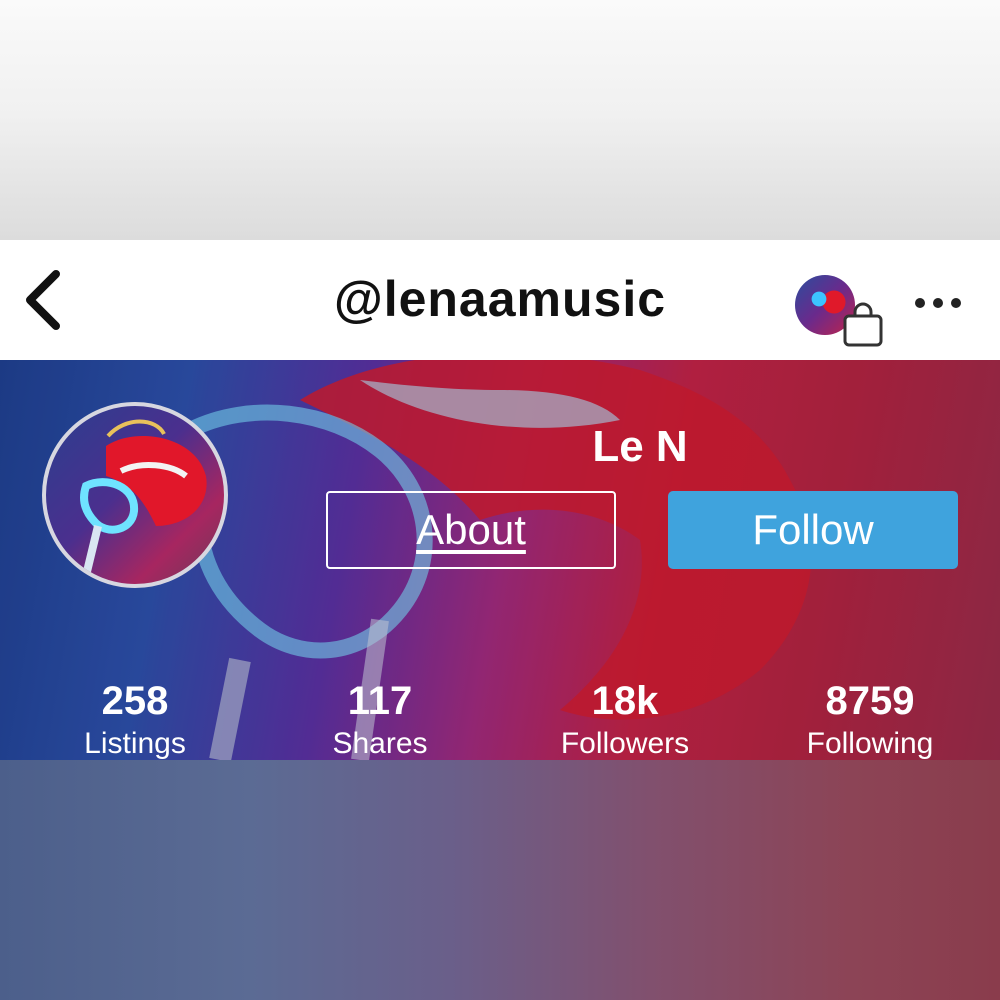 The height and width of the screenshot is (1000, 1000). What do you see at coordinates (625, 743) in the screenshot?
I see `stat-label: Followers` at bounding box center [625, 743].